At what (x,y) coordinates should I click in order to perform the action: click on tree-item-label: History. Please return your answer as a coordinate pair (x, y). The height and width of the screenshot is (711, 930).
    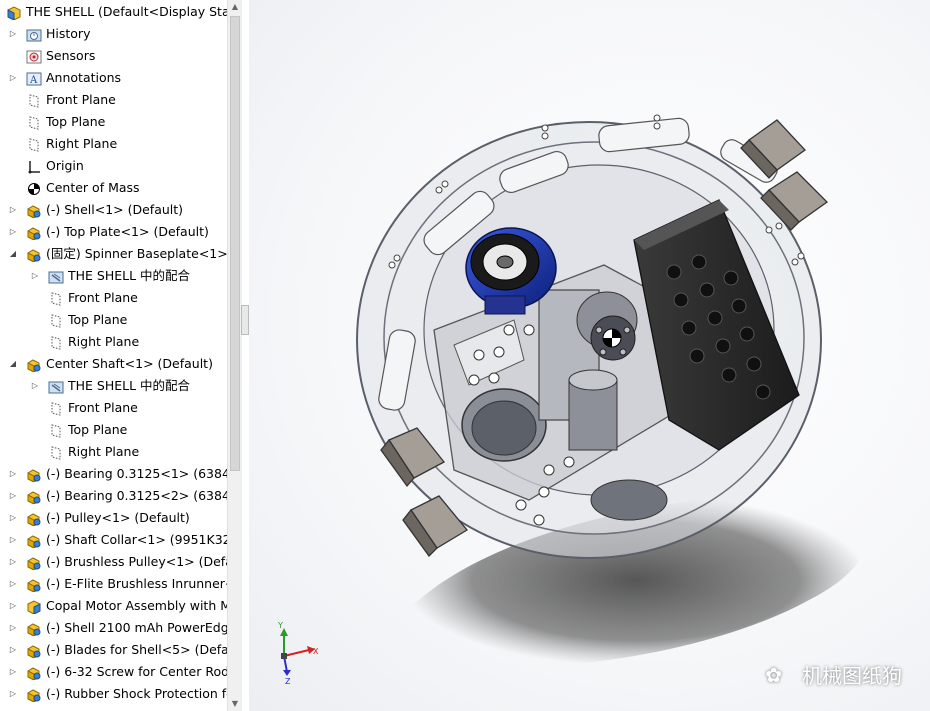
    Looking at the image, I should click on (68, 33).